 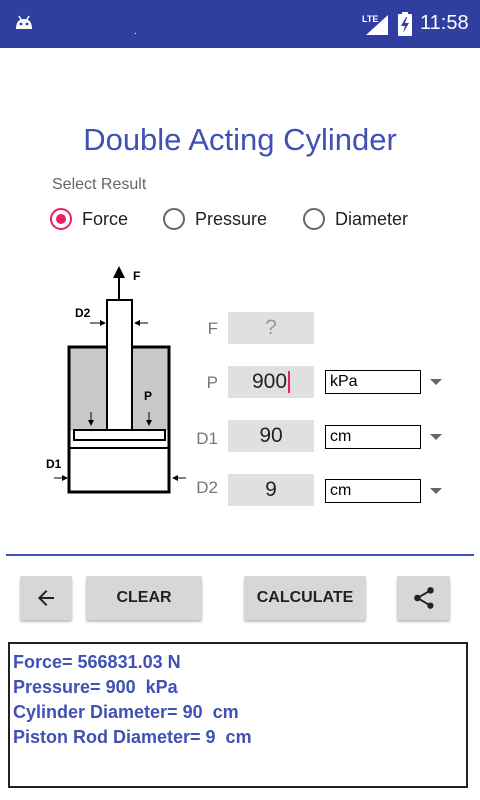 What do you see at coordinates (240, 24) in the screenshot?
I see `status-bar: . LTE 11:58` at bounding box center [240, 24].